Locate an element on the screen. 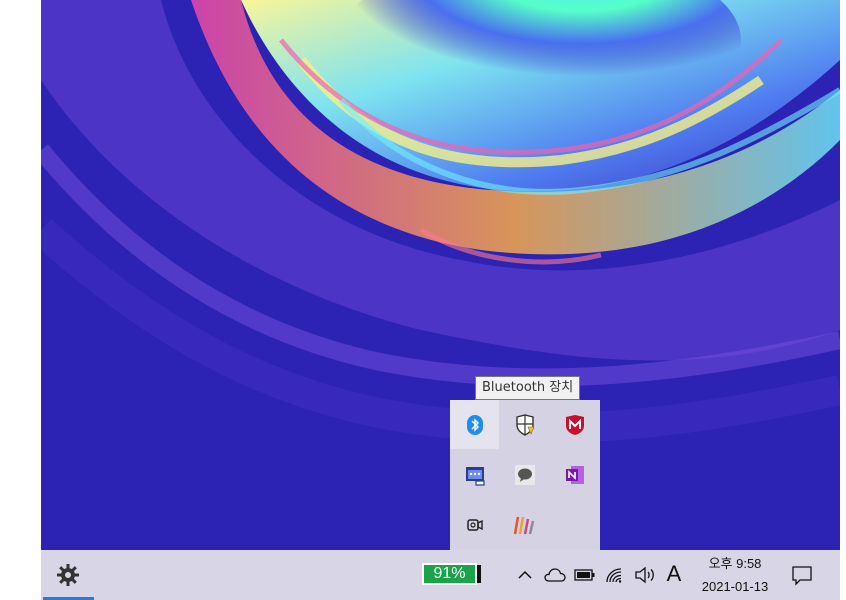  windows-security-warning-icon is located at coordinates (524, 424).